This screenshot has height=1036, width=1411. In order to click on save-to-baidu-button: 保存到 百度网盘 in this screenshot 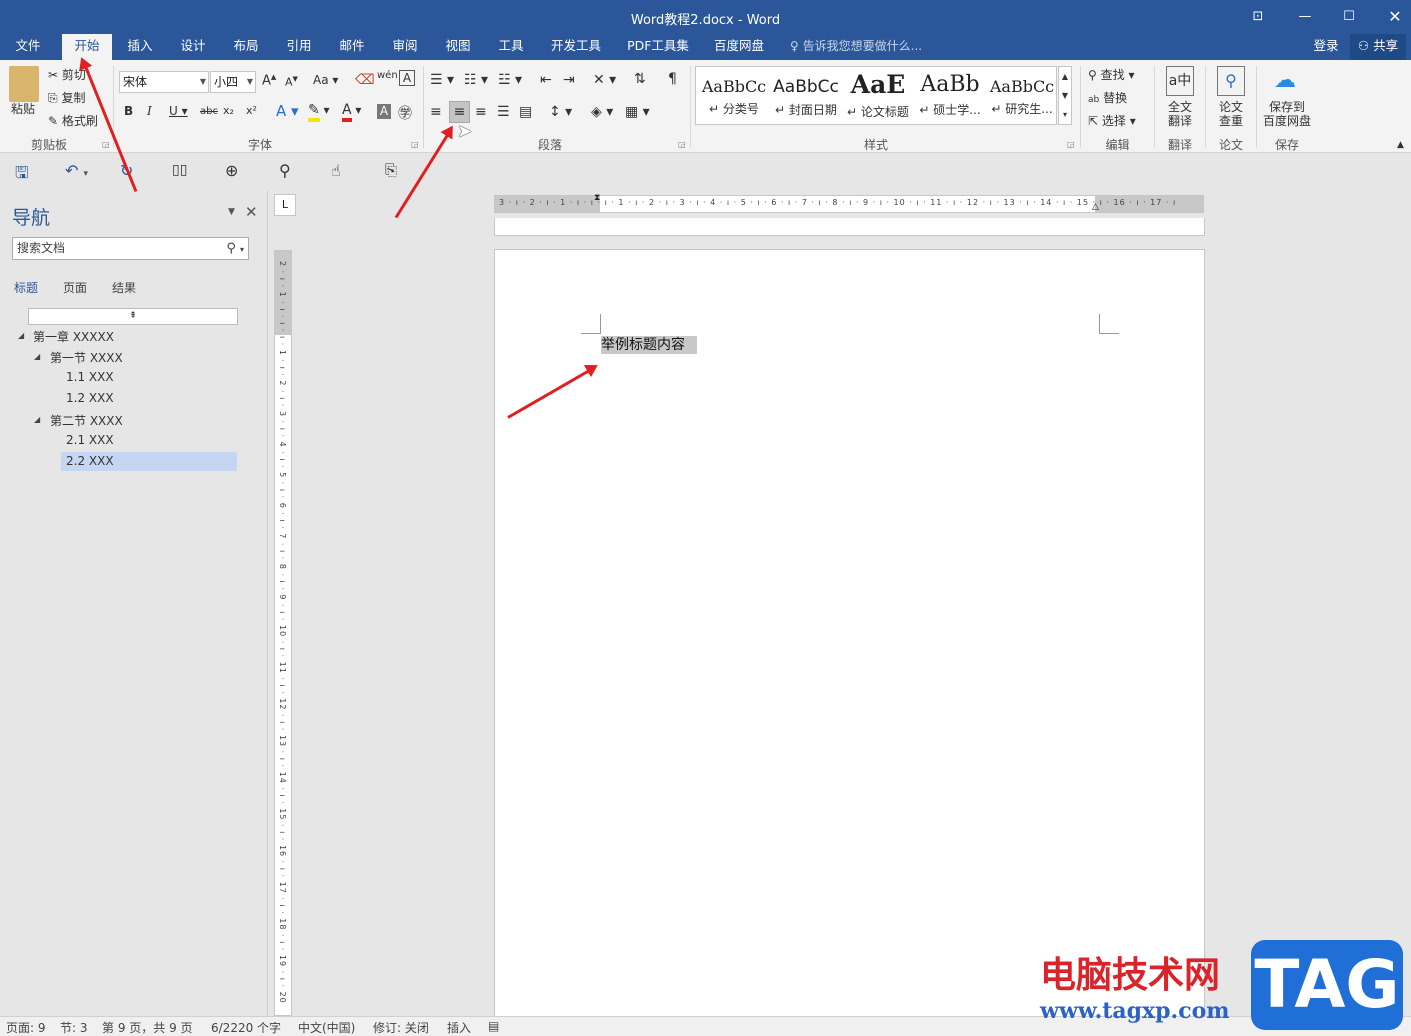, I will do `click(1287, 114)`.